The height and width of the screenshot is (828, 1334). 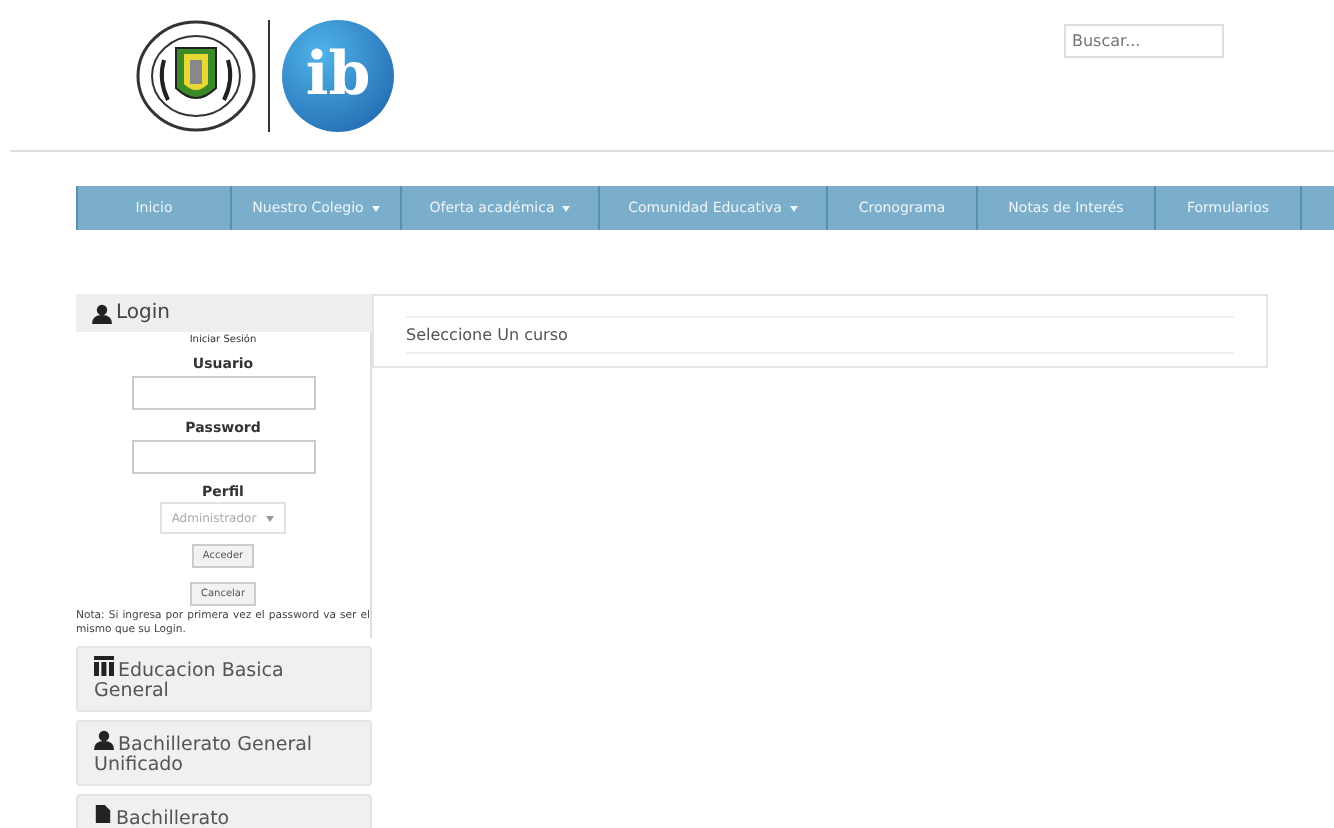 I want to click on file-icon, so click(x=103, y=813).